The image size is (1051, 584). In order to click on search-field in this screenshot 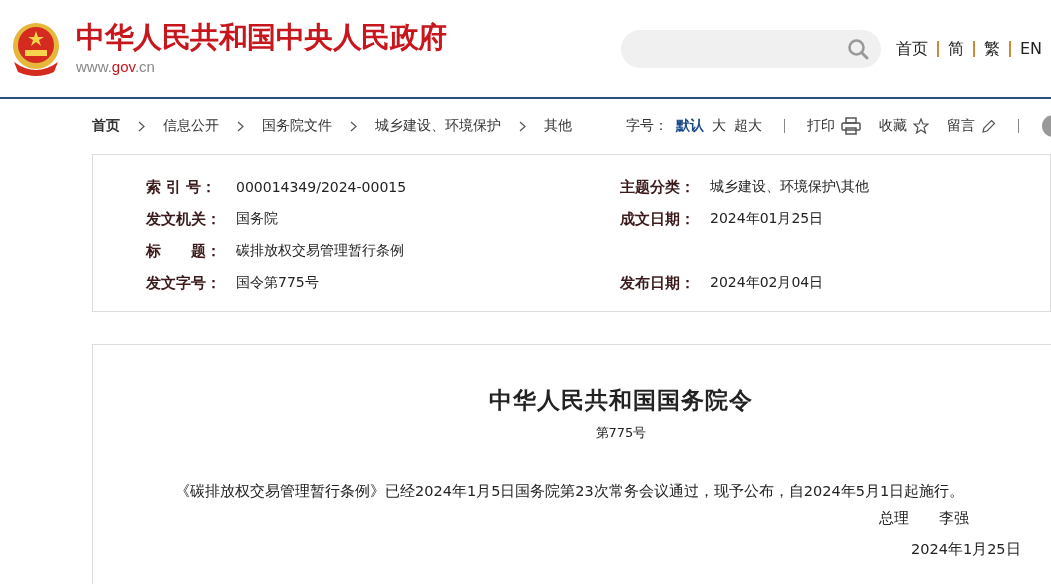, I will do `click(750, 48)`.